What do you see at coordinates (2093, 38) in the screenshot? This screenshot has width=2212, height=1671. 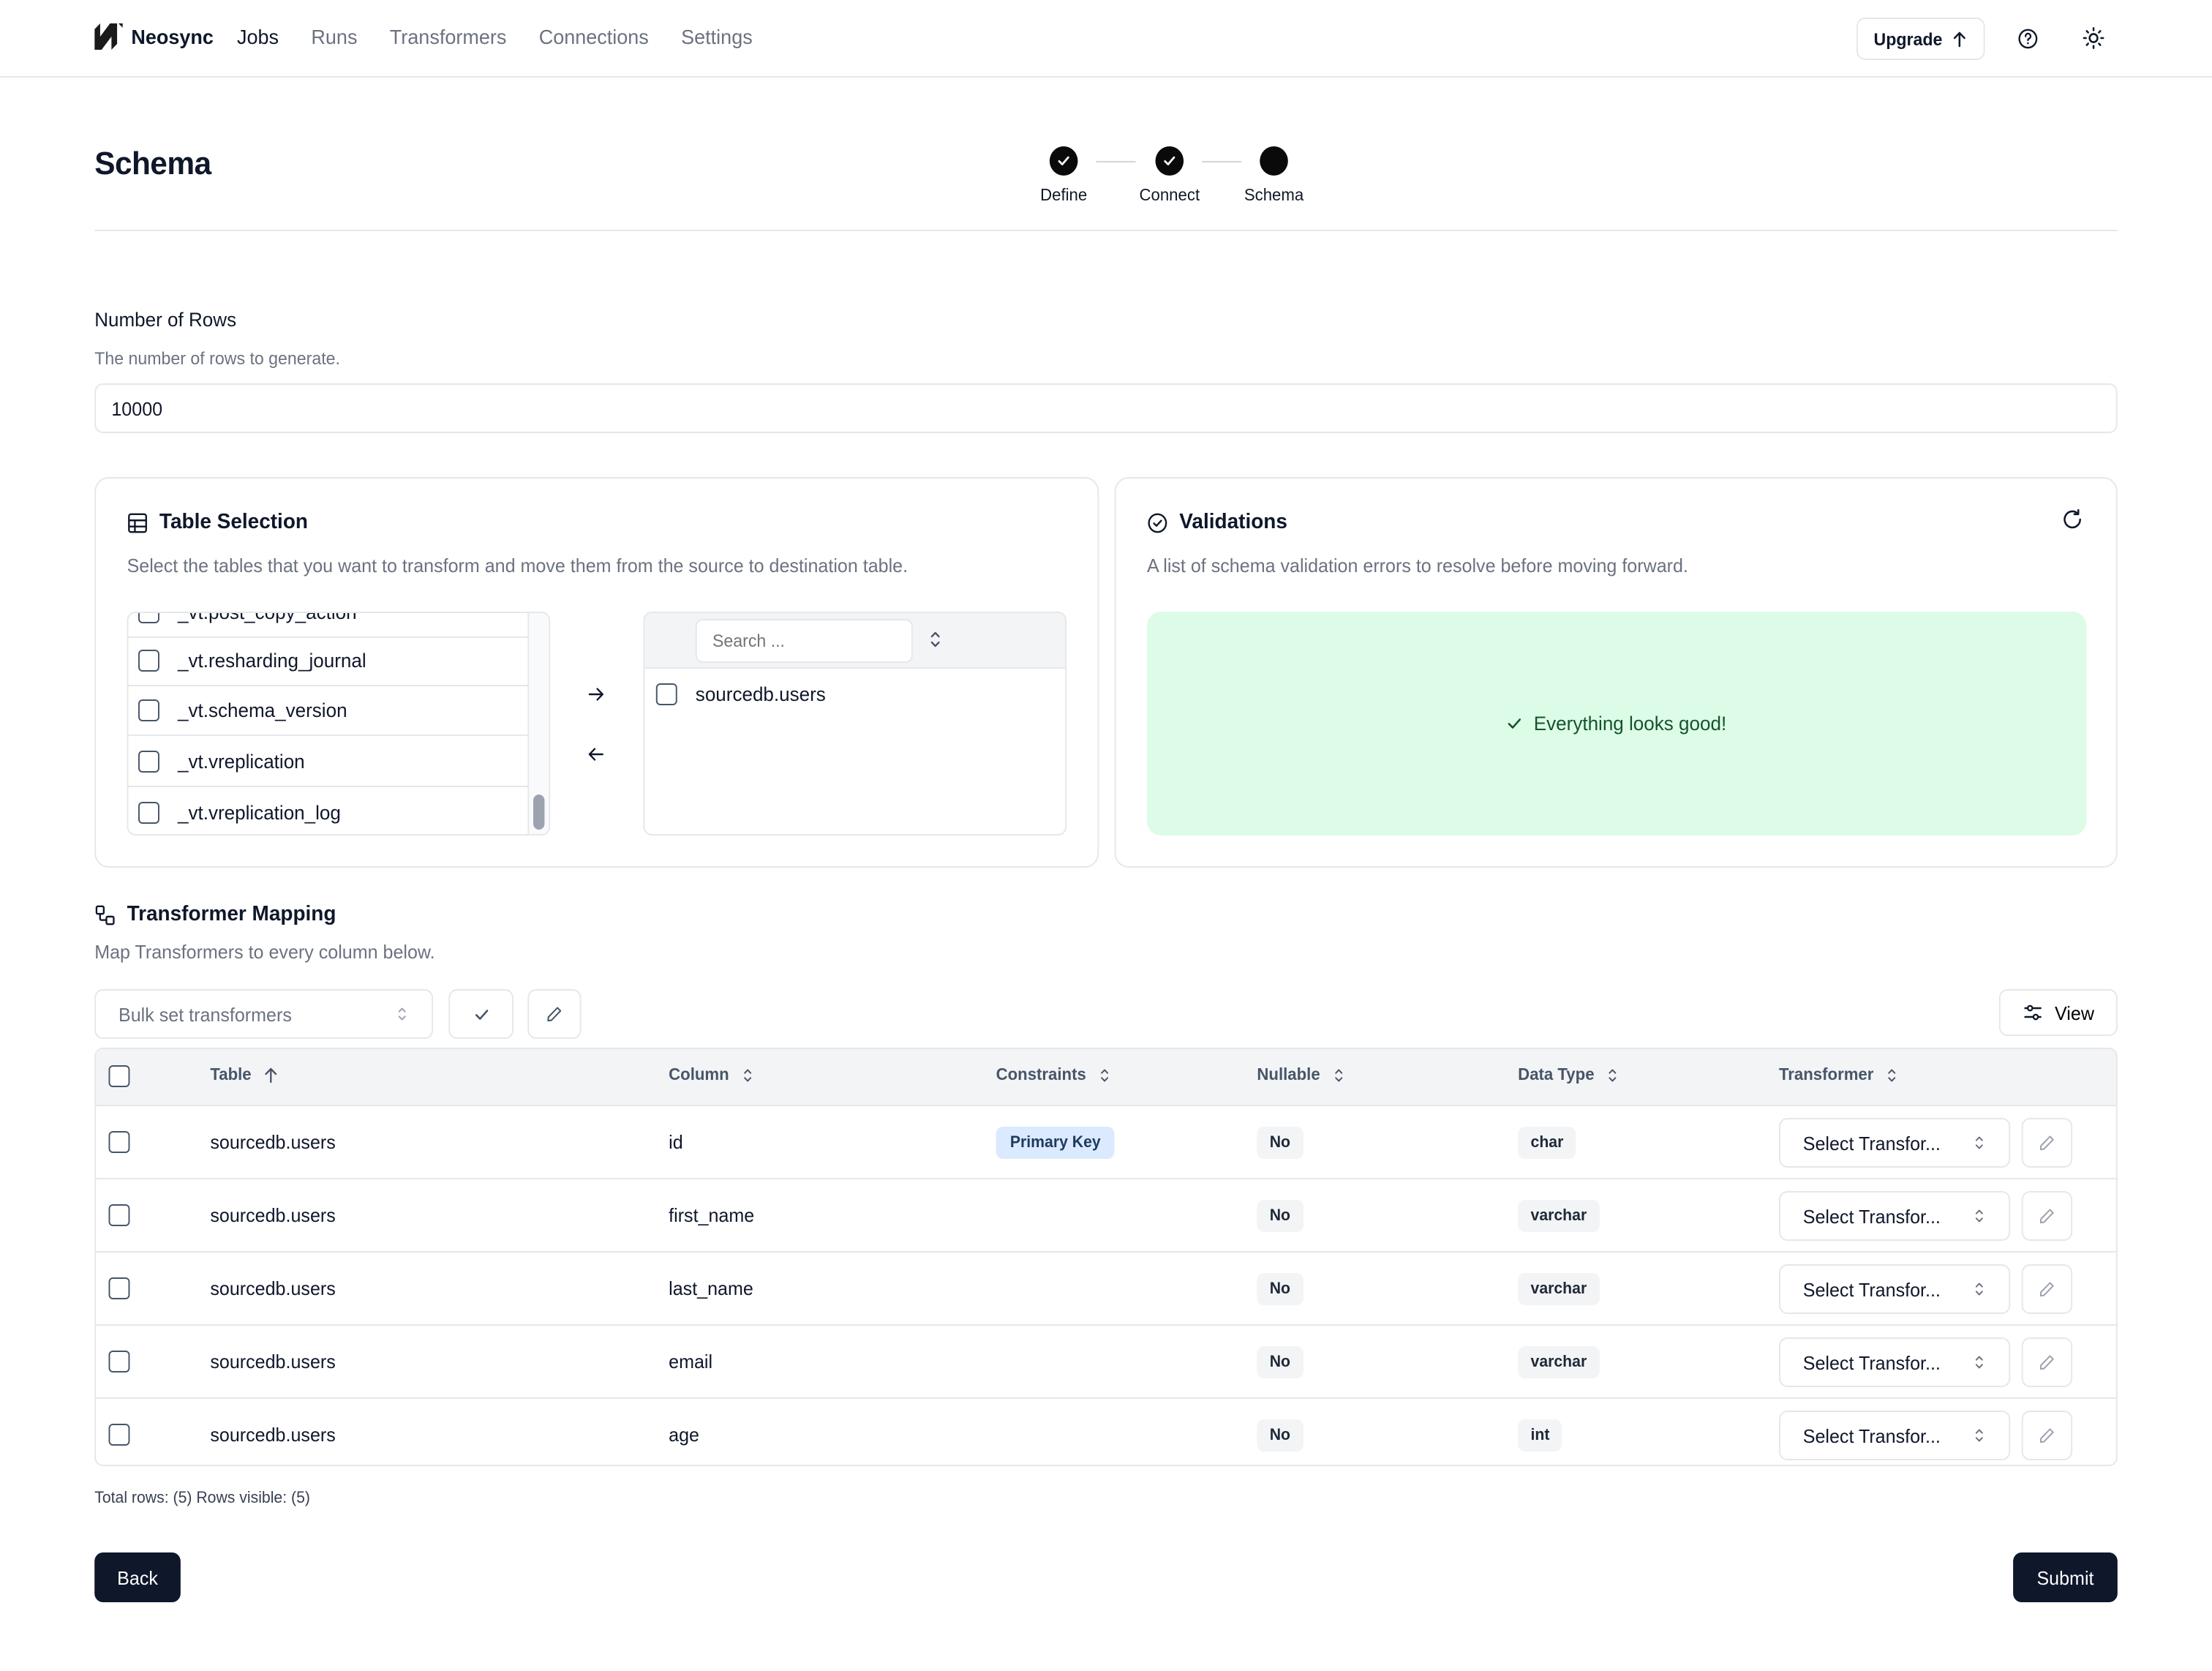 I see `theme-toggle-button` at bounding box center [2093, 38].